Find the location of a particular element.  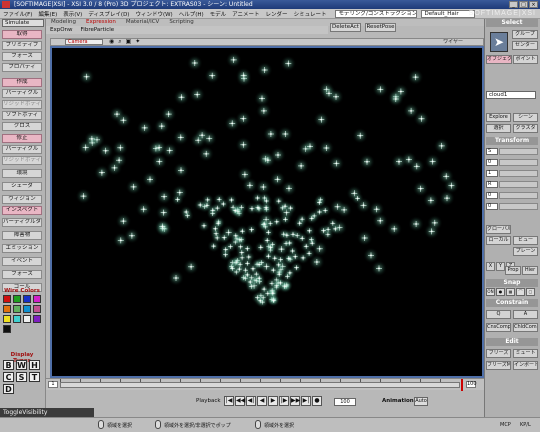

menu-window: ウィンドウ(W) is located at coordinates (153, 14).